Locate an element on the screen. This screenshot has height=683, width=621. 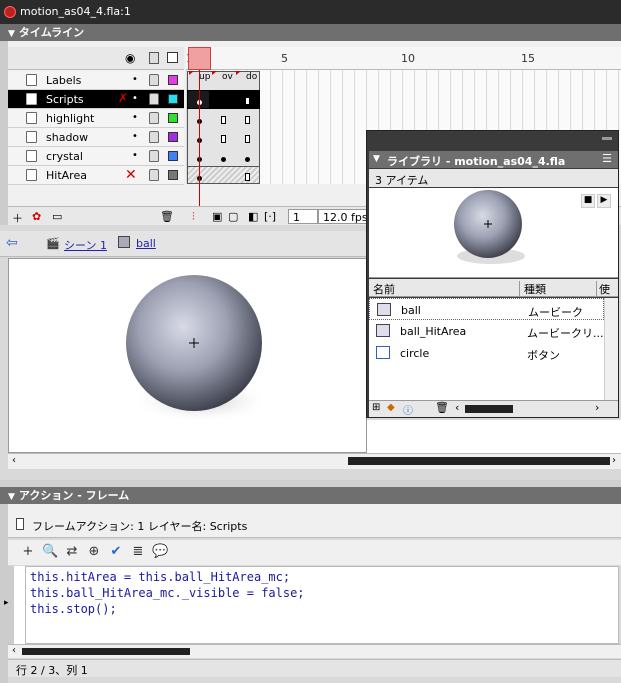
timeline-grip is located at coordinates (4, 133).